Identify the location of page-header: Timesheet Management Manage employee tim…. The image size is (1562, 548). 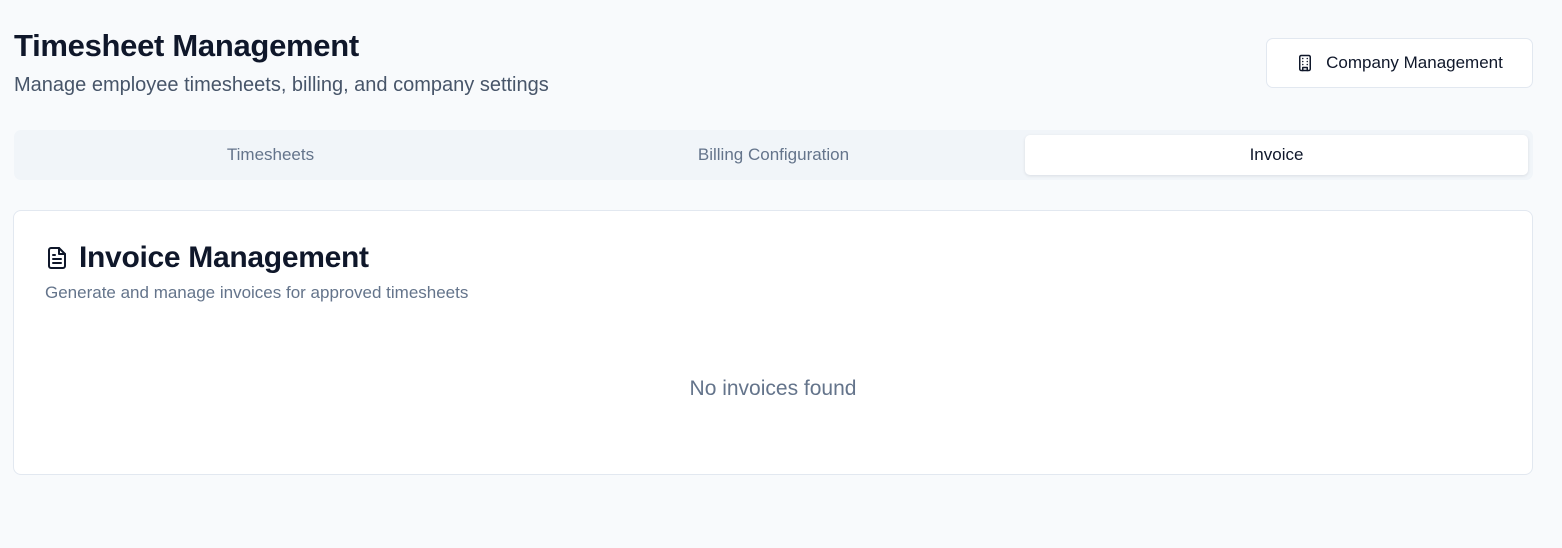
(773, 63).